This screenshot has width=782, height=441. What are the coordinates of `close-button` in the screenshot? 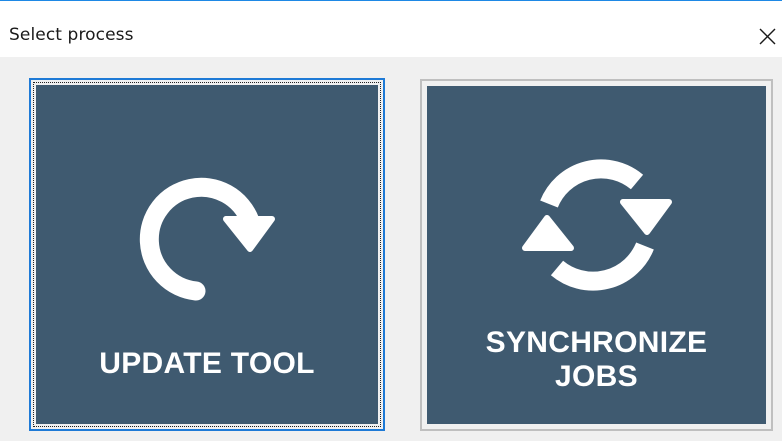 It's located at (767, 36).